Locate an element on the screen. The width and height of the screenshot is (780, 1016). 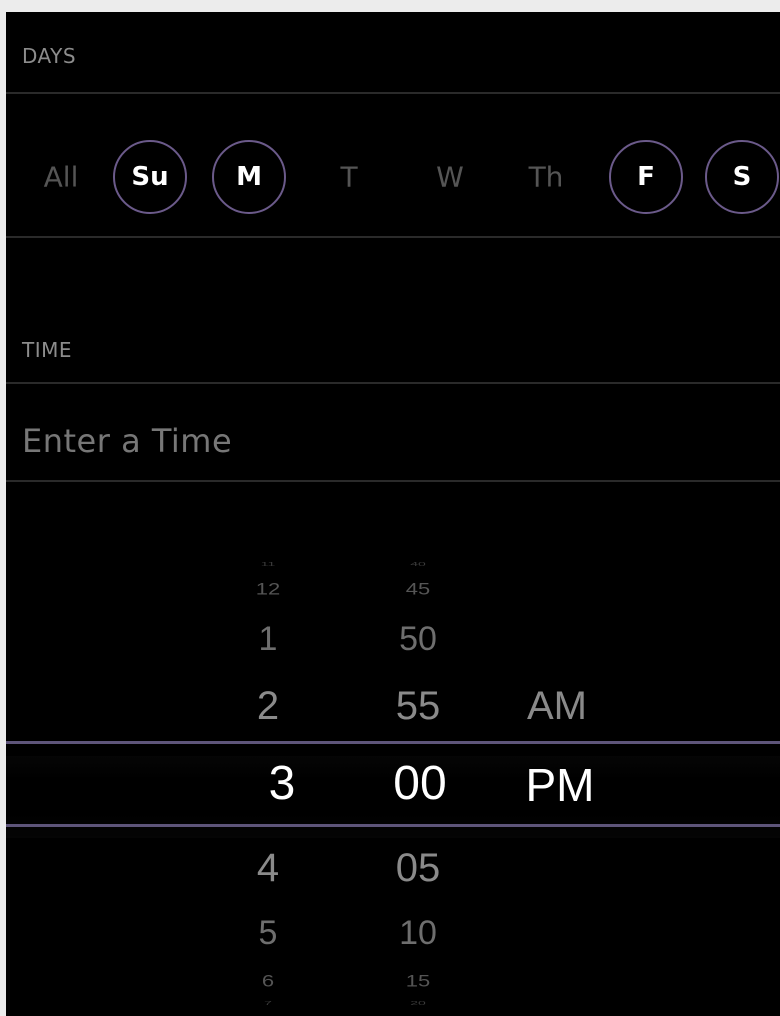
minute-option: 05 is located at coordinates (418, 868).